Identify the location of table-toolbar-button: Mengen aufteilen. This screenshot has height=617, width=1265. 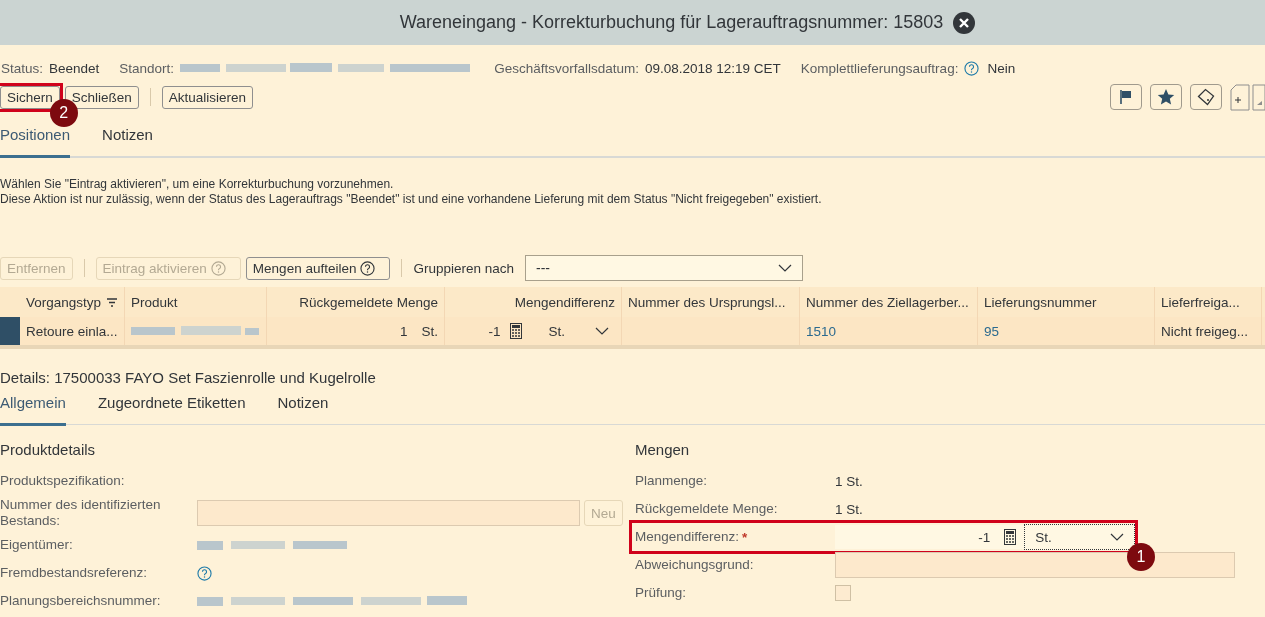
(318, 268).